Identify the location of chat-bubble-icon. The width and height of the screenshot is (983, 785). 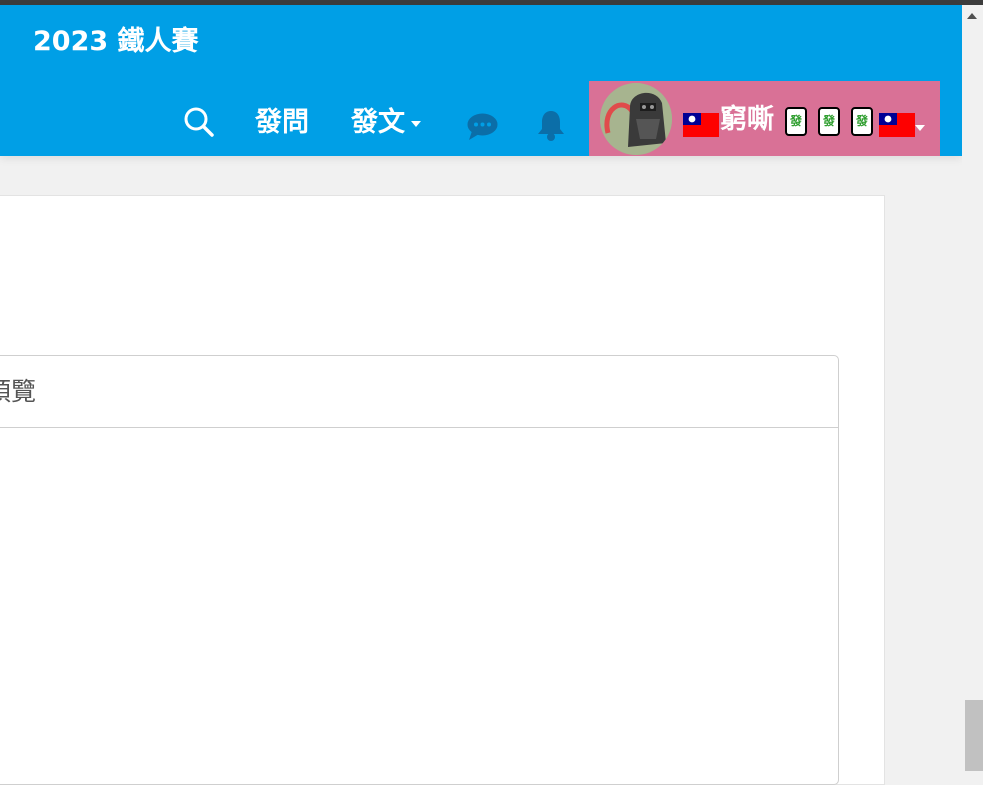
(482, 127).